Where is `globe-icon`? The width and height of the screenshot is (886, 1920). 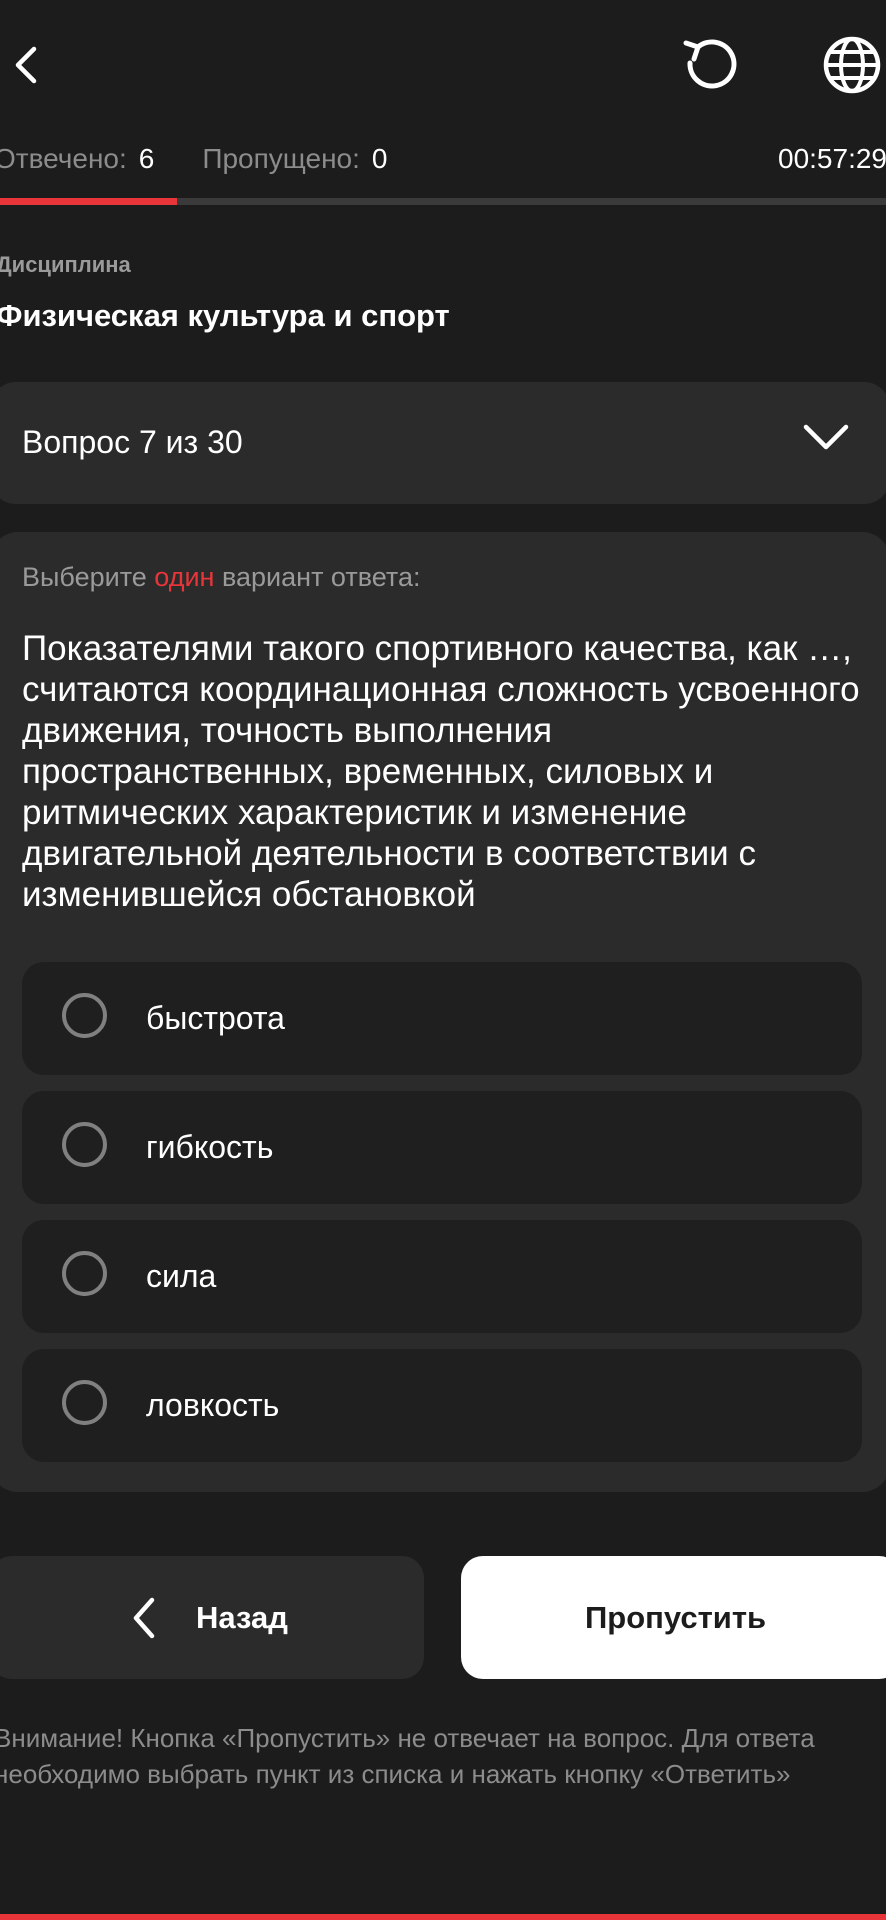
globe-icon is located at coordinates (852, 65).